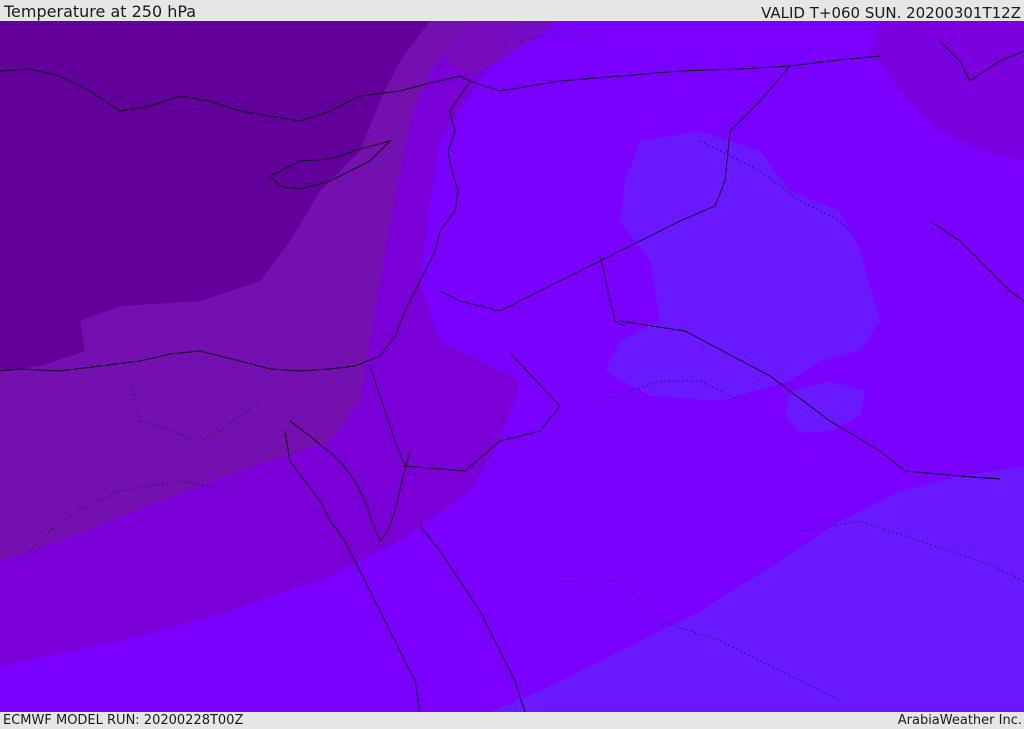 This screenshot has height=729, width=1024. What do you see at coordinates (959, 720) in the screenshot?
I see `credit-label: ArabiaWeather Inc.` at bounding box center [959, 720].